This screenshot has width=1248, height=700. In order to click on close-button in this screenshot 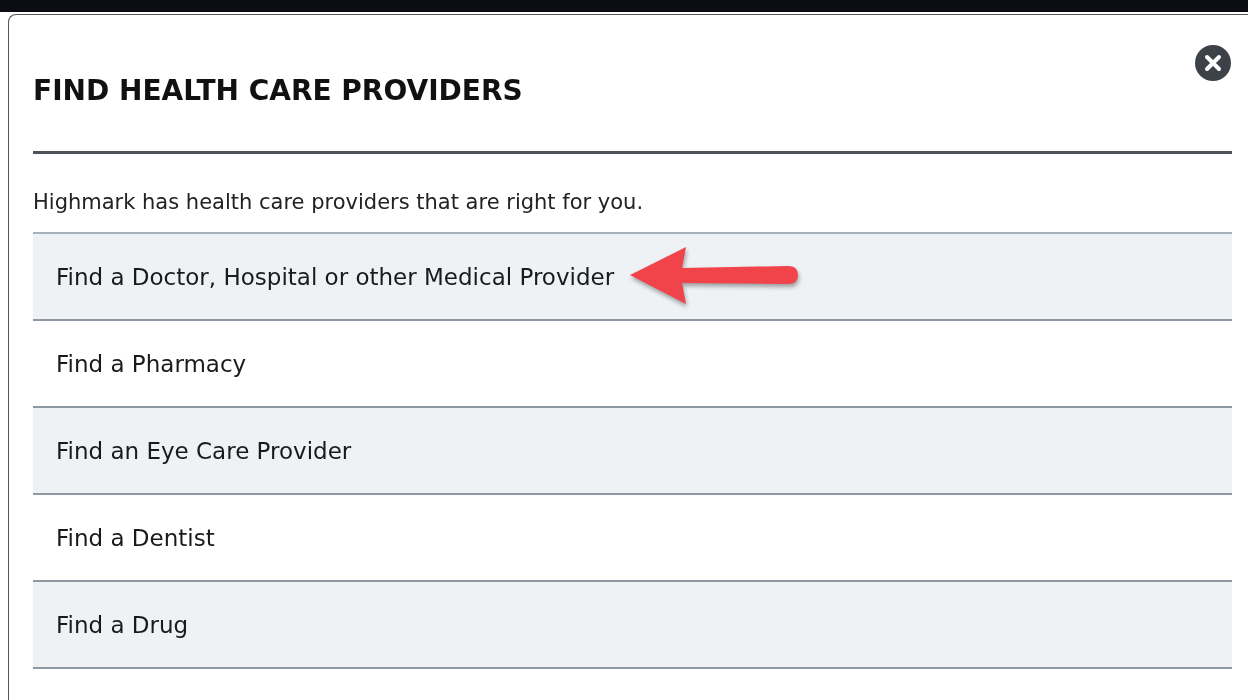, I will do `click(1213, 63)`.